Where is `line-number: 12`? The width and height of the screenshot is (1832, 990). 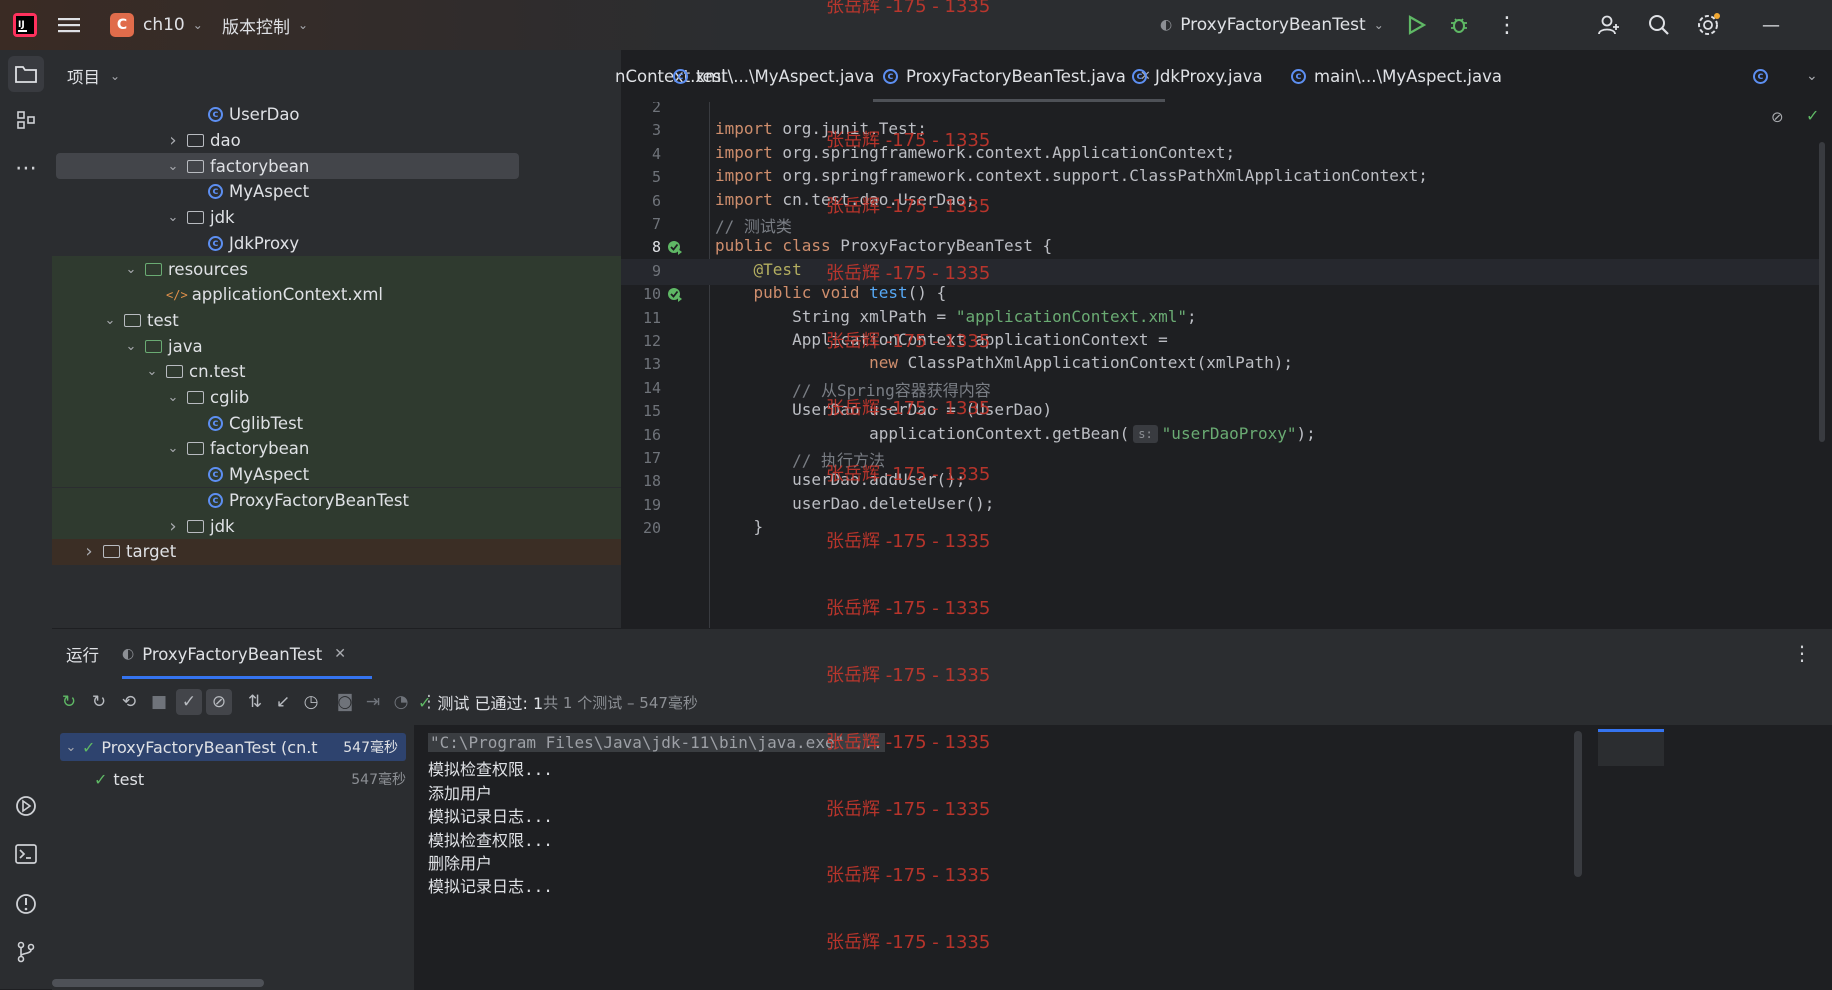 line-number: 12 is located at coordinates (651, 341).